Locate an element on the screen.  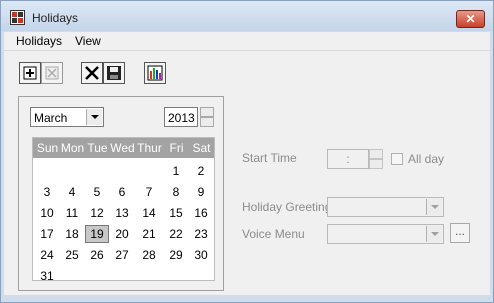
month-value: March is located at coordinates (51, 118).